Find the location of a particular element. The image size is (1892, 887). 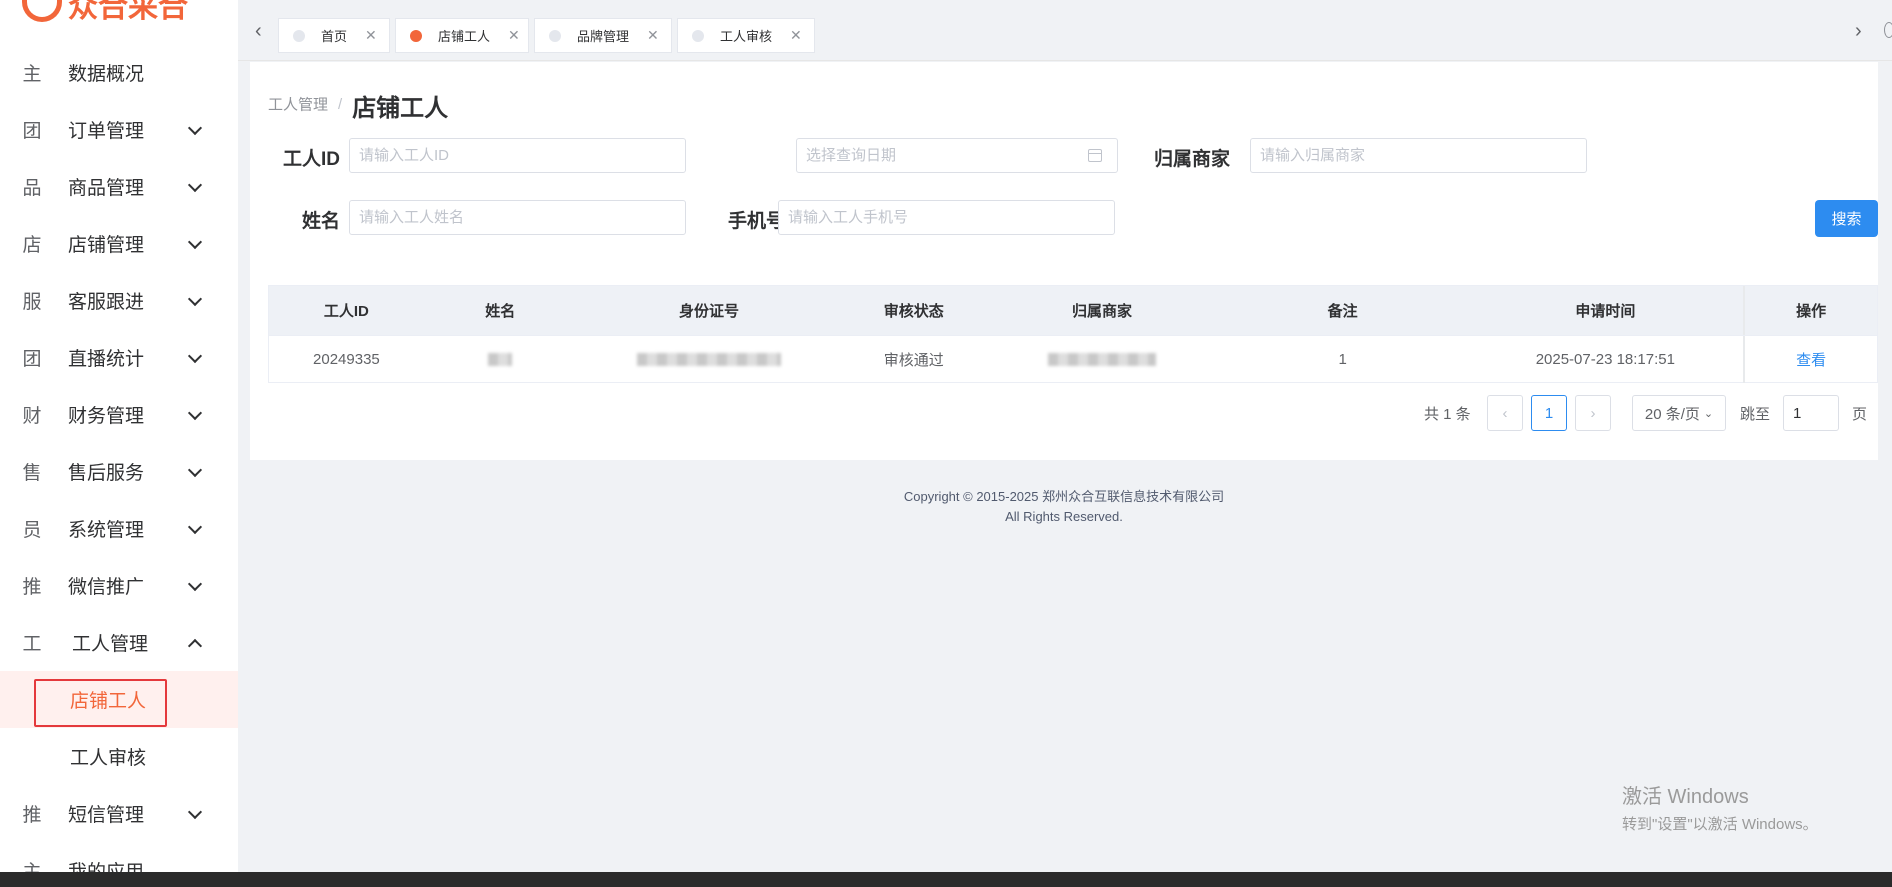

column-header: 审核状态 is located at coordinates (913, 311).